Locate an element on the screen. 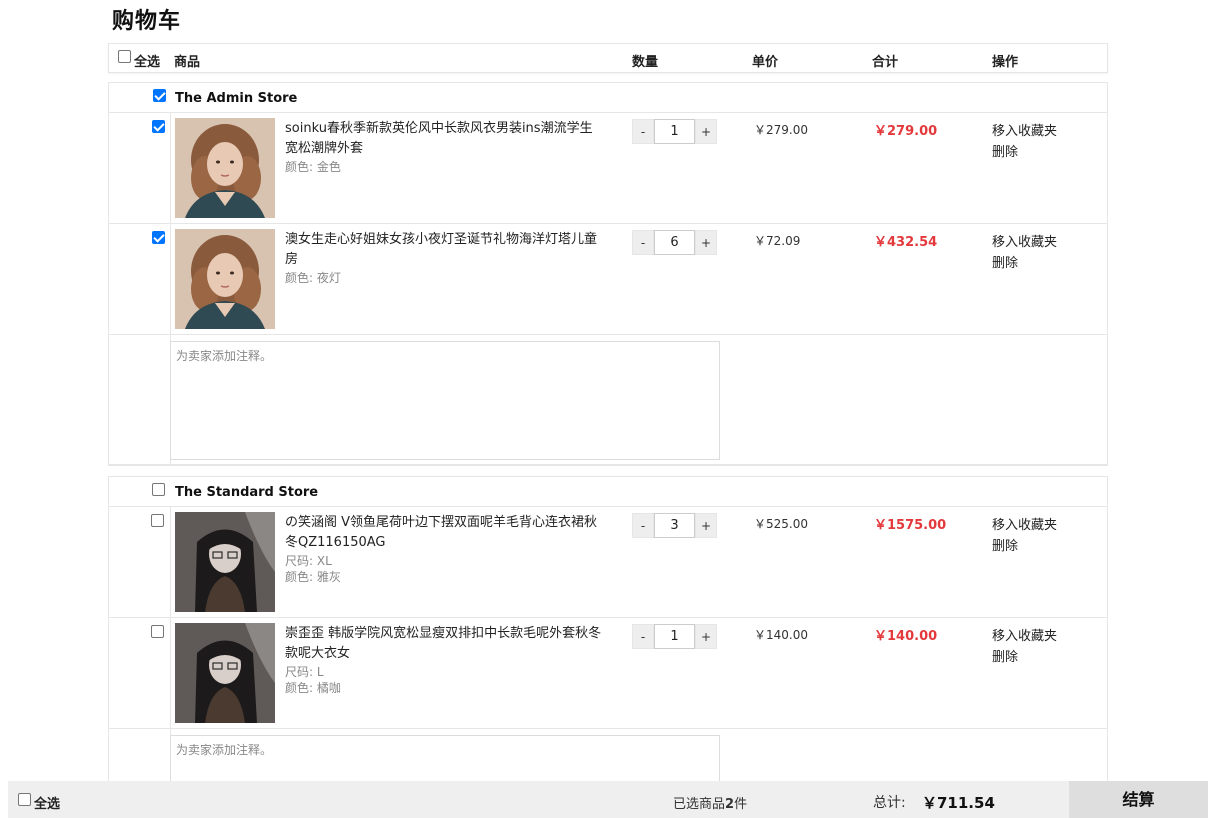 This screenshot has height=818, width=1213. store-name: The Standard Store is located at coordinates (247, 492).